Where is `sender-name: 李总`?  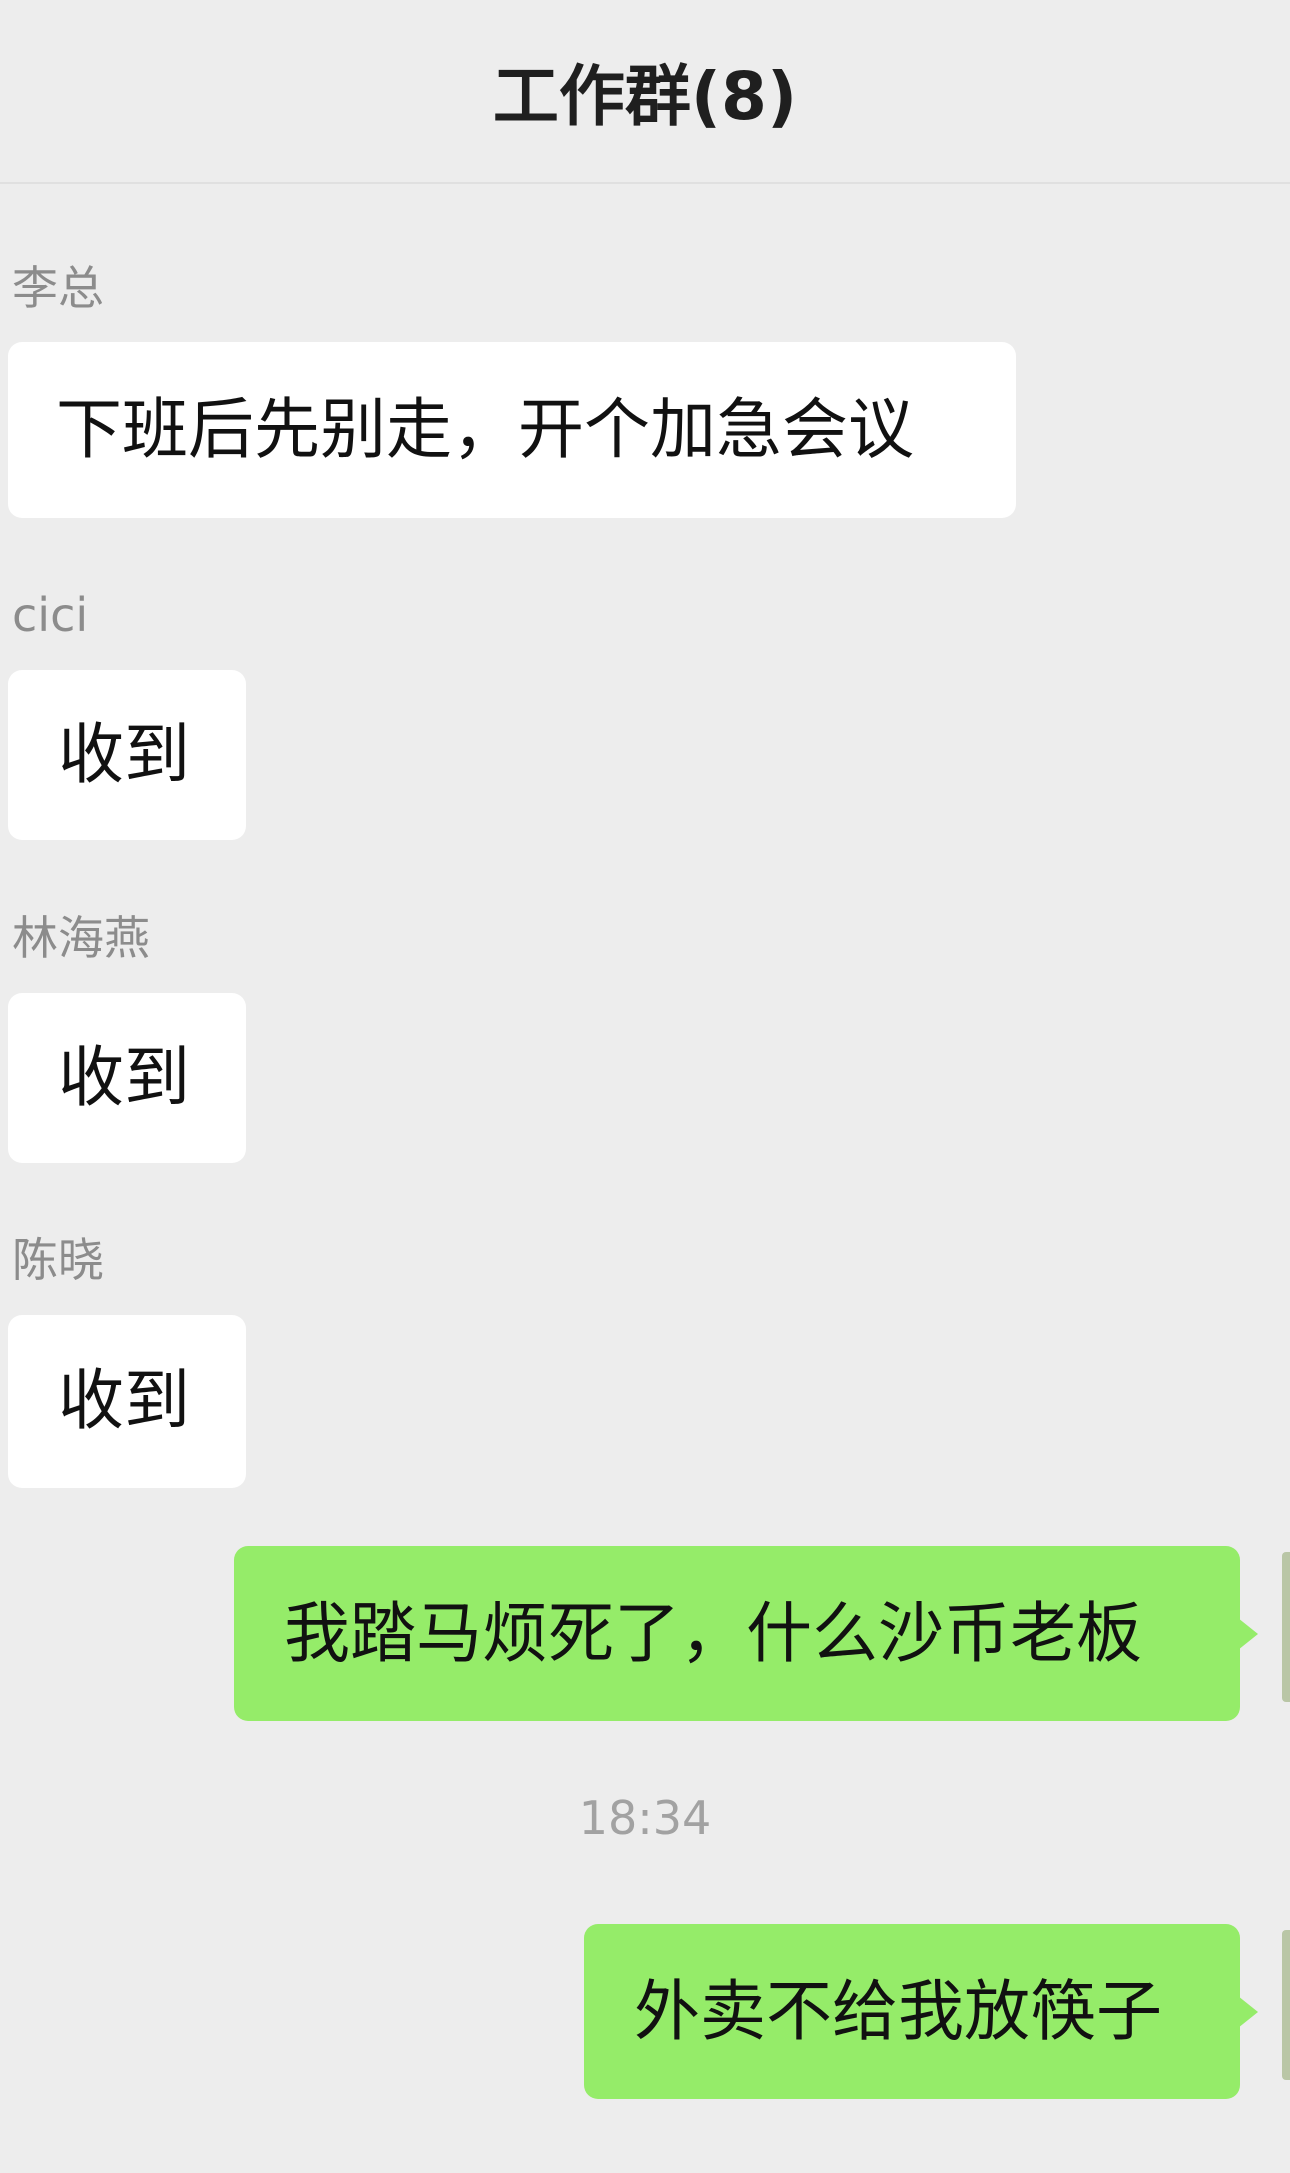 sender-name: 李总 is located at coordinates (58, 288).